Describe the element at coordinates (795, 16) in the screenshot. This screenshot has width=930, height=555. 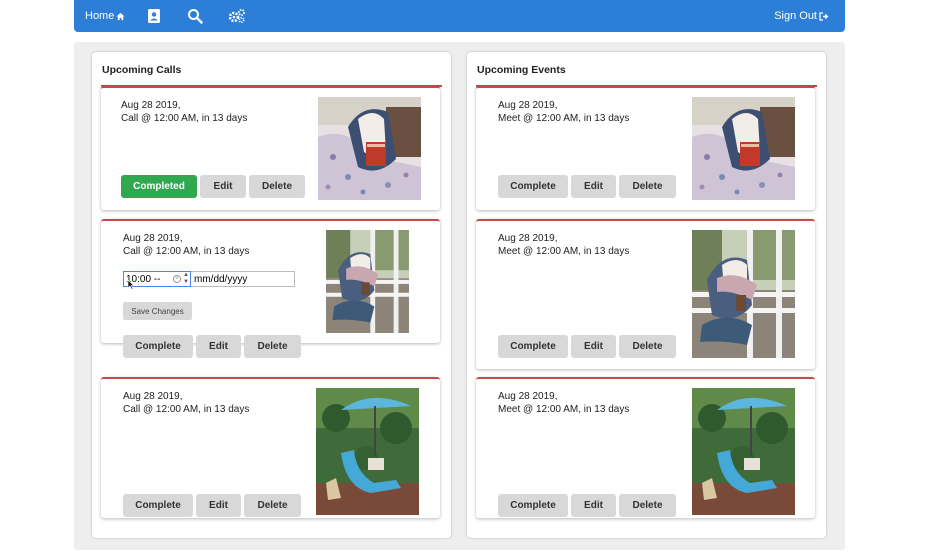
I see `sign-out-label: Sign Out` at that location.